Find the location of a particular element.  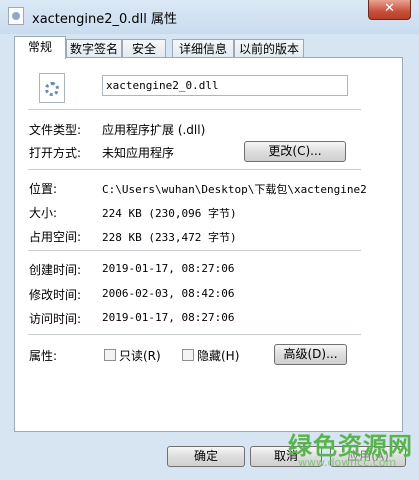

created-value: 2019-01-17, 08:27:06 is located at coordinates (168, 268).